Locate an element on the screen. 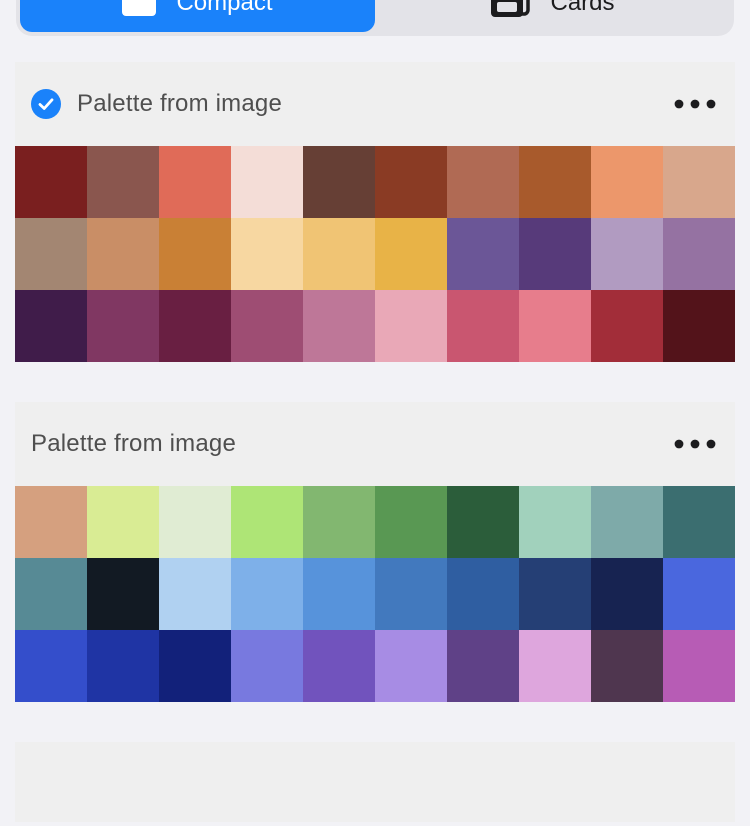  view-toggle: Compact Cards is located at coordinates (375, 18).